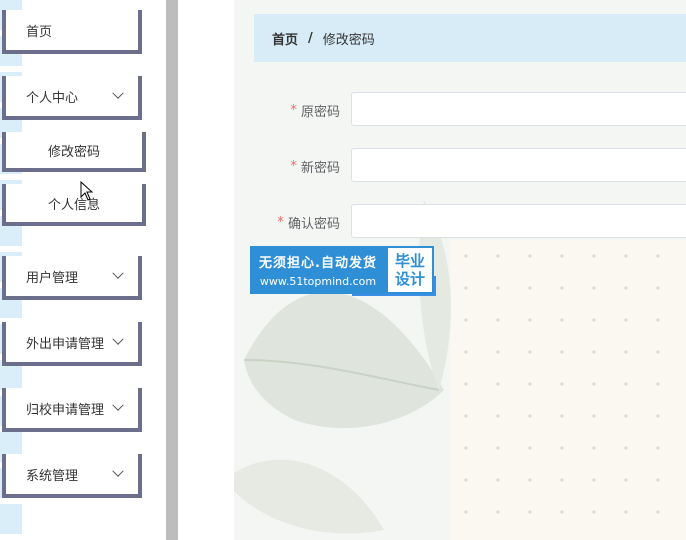 This screenshot has width=686, height=540. I want to click on new-password-label-text: 新密码, so click(320, 168).